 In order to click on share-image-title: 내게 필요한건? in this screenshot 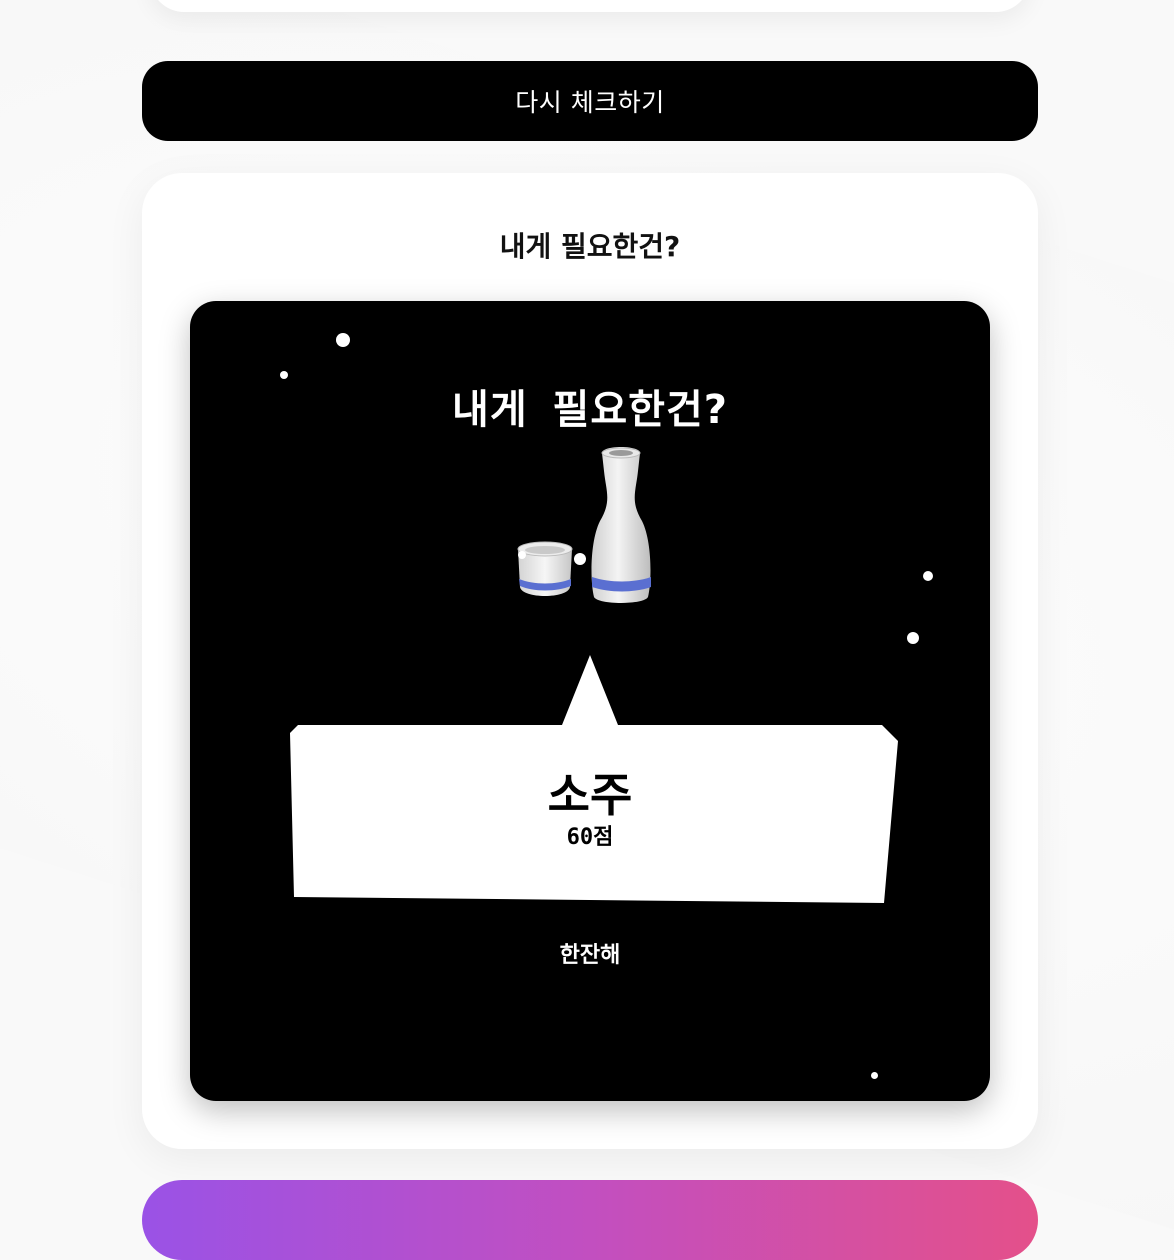, I will do `click(590, 410)`.